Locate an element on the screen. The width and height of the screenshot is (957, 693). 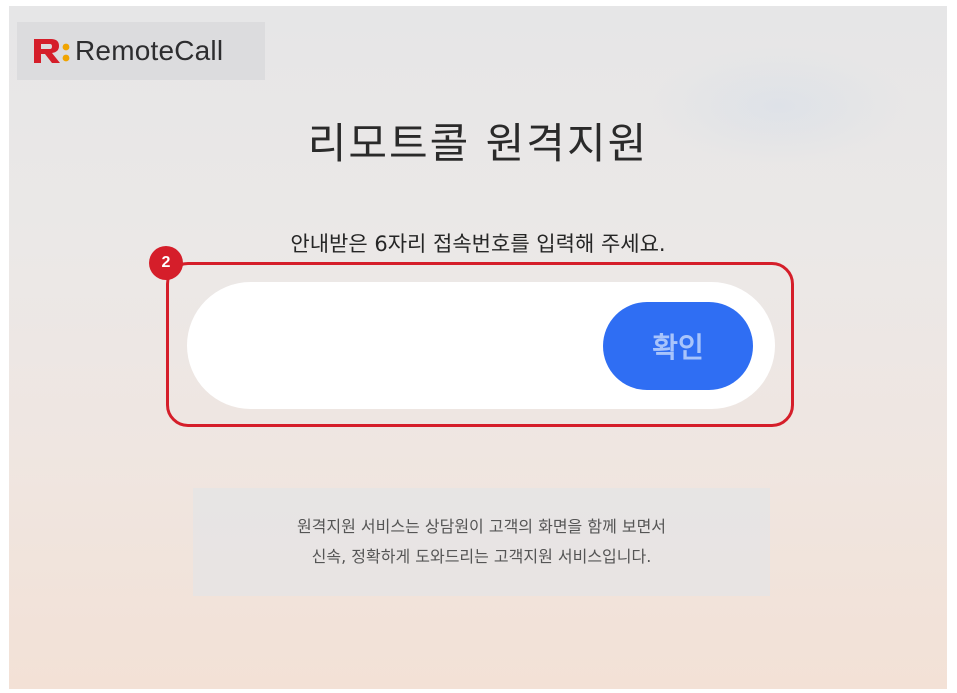
page-title: 리모트콜 원격지원 is located at coordinates (478, 143).